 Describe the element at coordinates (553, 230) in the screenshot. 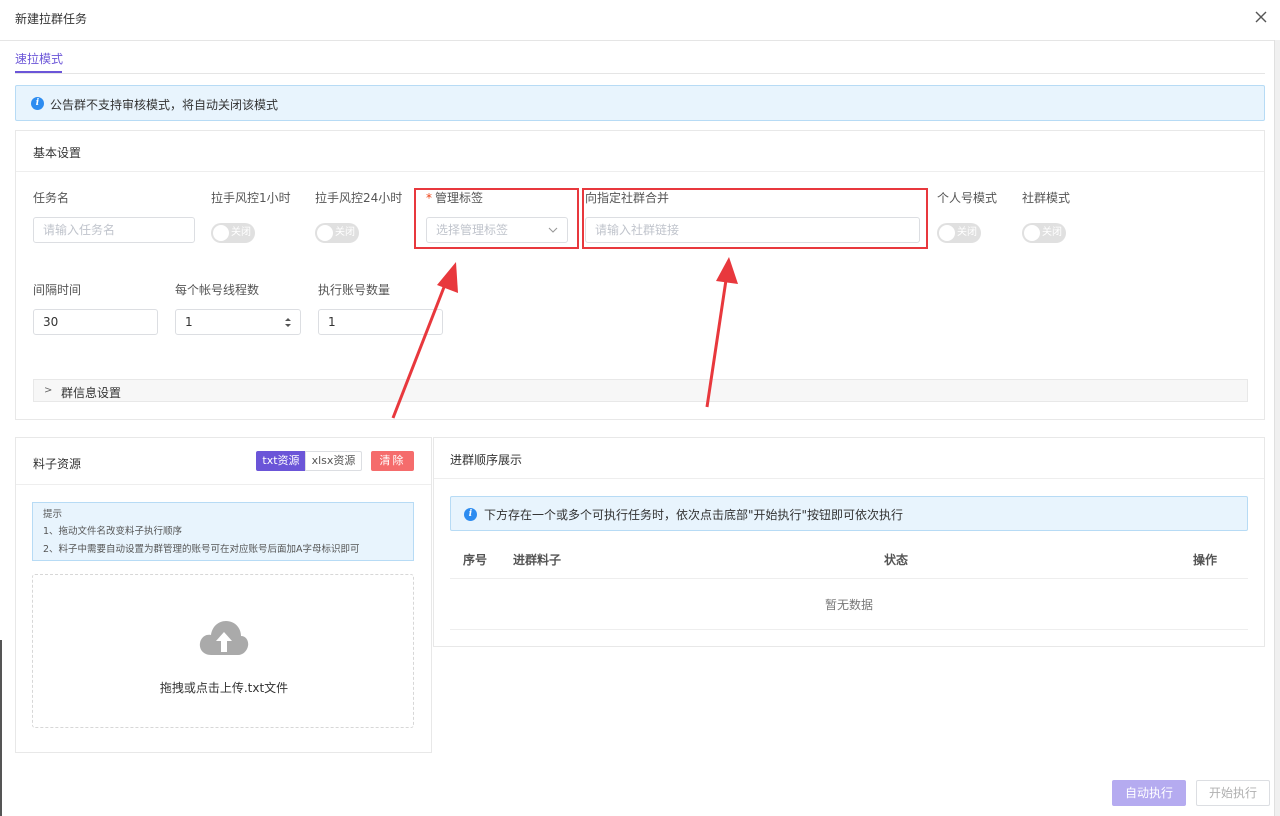

I see `chevron-down-icon` at that location.